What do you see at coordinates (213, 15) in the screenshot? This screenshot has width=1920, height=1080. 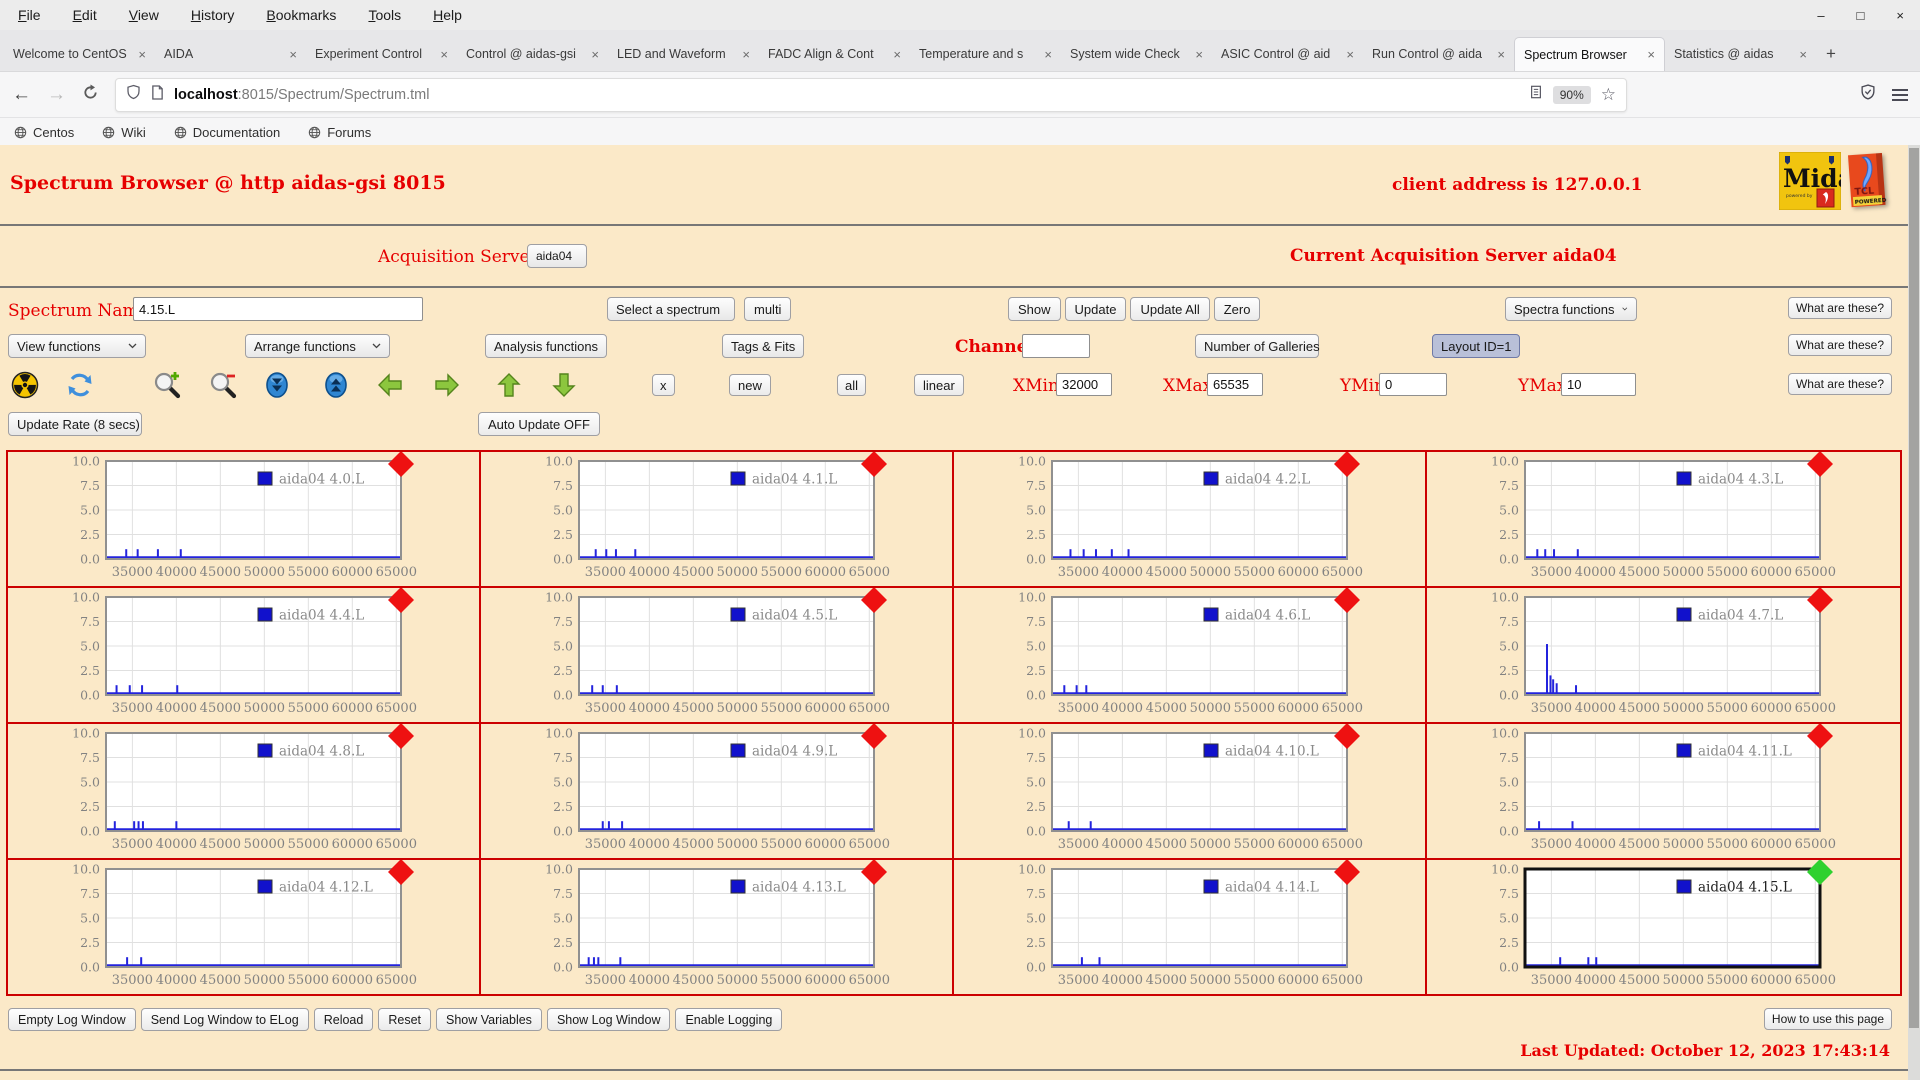 I see `menu-history: History` at bounding box center [213, 15].